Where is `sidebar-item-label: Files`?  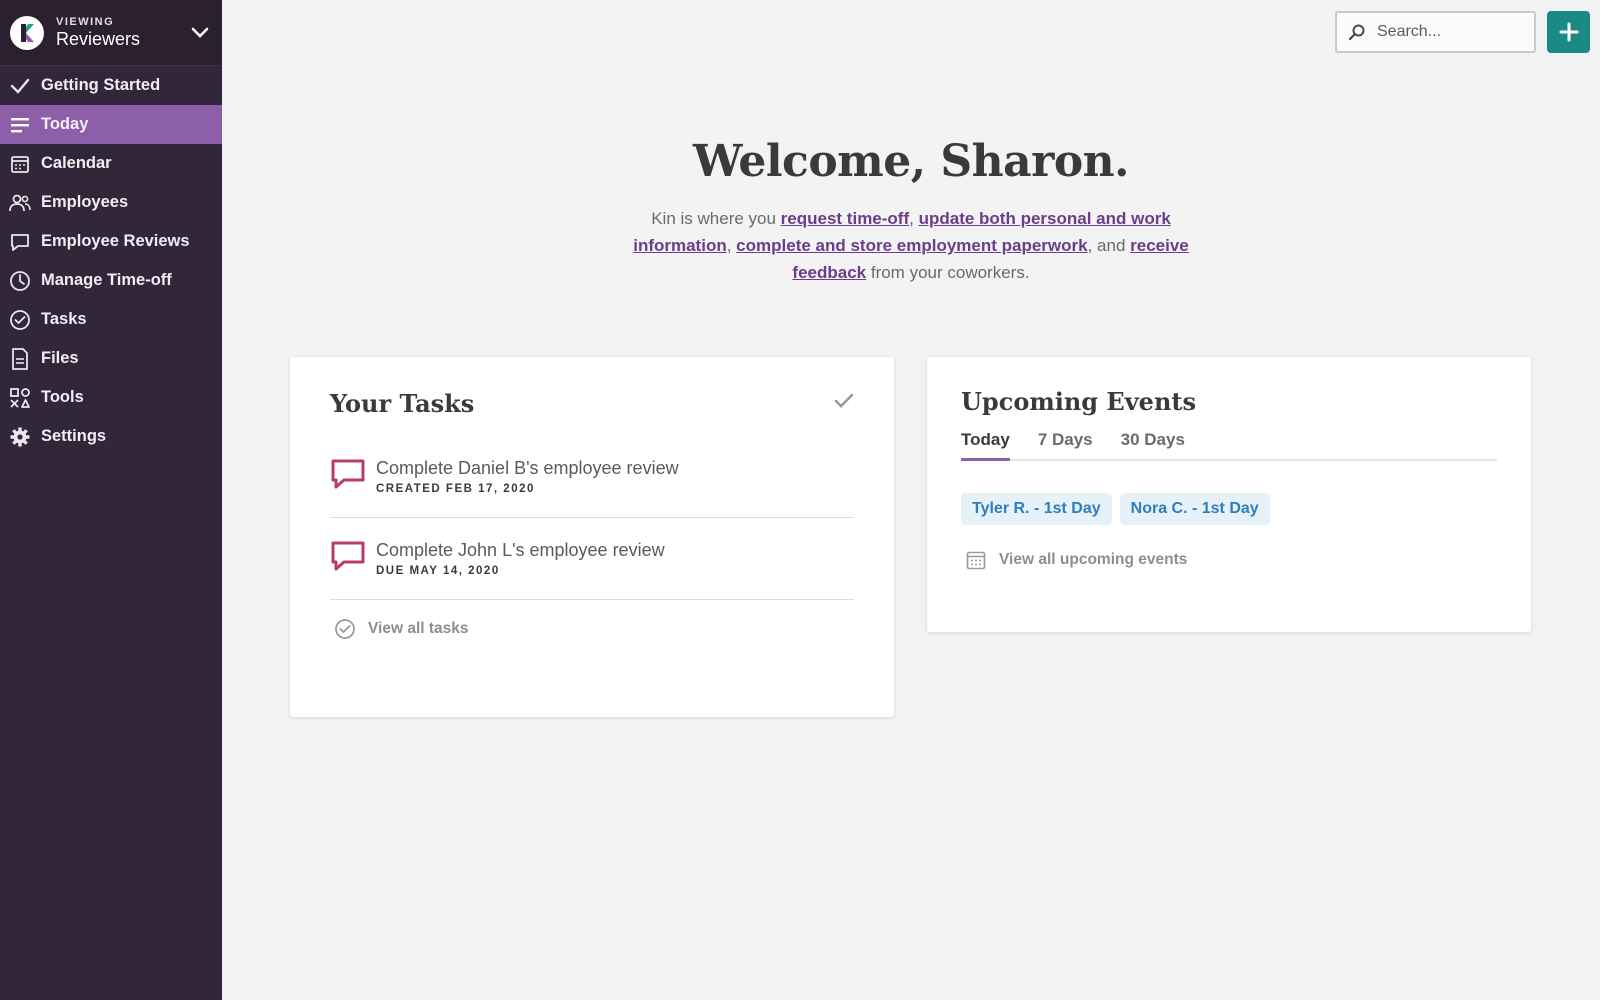
sidebar-item-label: Files is located at coordinates (60, 358).